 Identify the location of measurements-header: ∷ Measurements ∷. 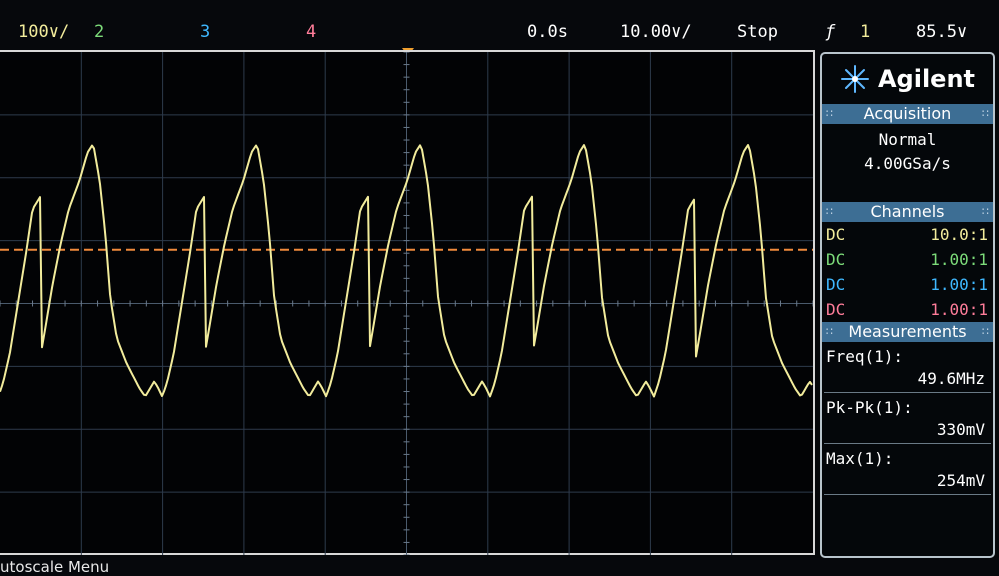
(907, 332).